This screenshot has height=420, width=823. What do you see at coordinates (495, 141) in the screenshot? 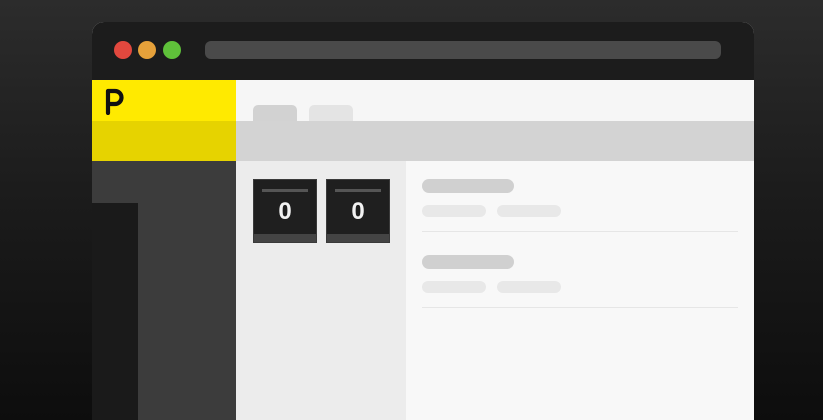
I see `toolbar` at bounding box center [495, 141].